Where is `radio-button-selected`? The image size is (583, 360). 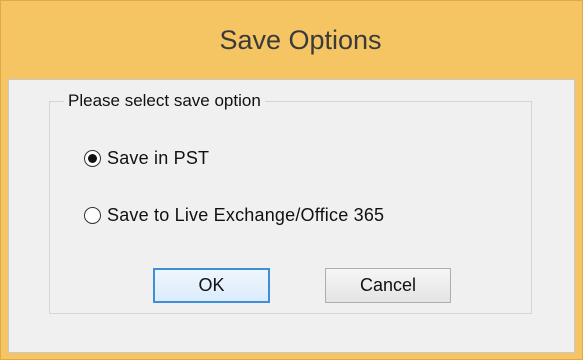 radio-button-selected is located at coordinates (92, 158).